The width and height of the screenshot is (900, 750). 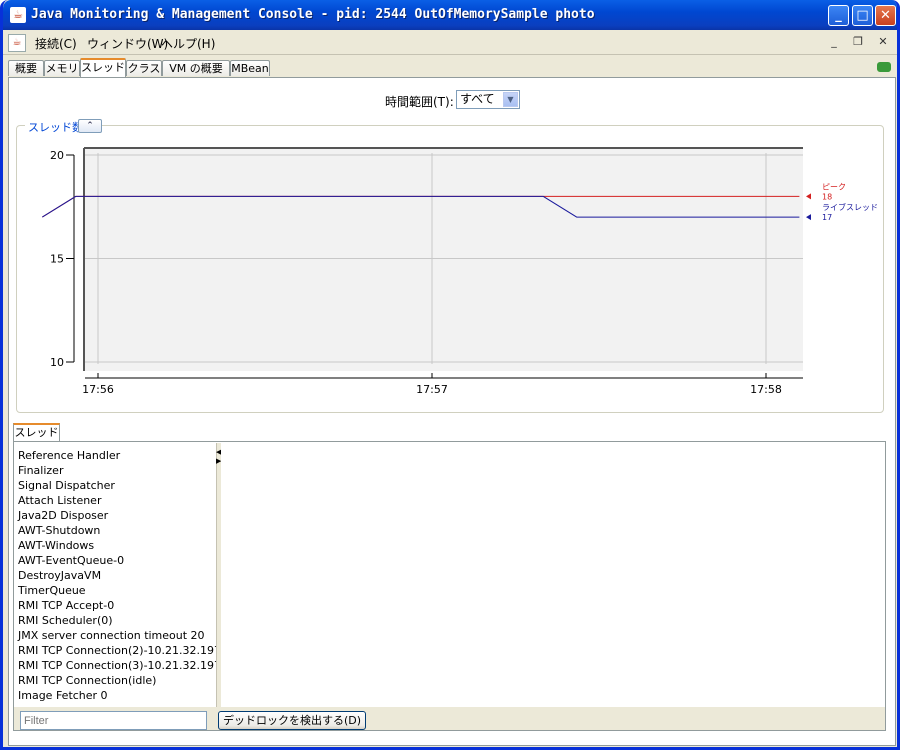 What do you see at coordinates (65, 620) in the screenshot?
I see `thread-item: RMI Scheduler(0)` at bounding box center [65, 620].